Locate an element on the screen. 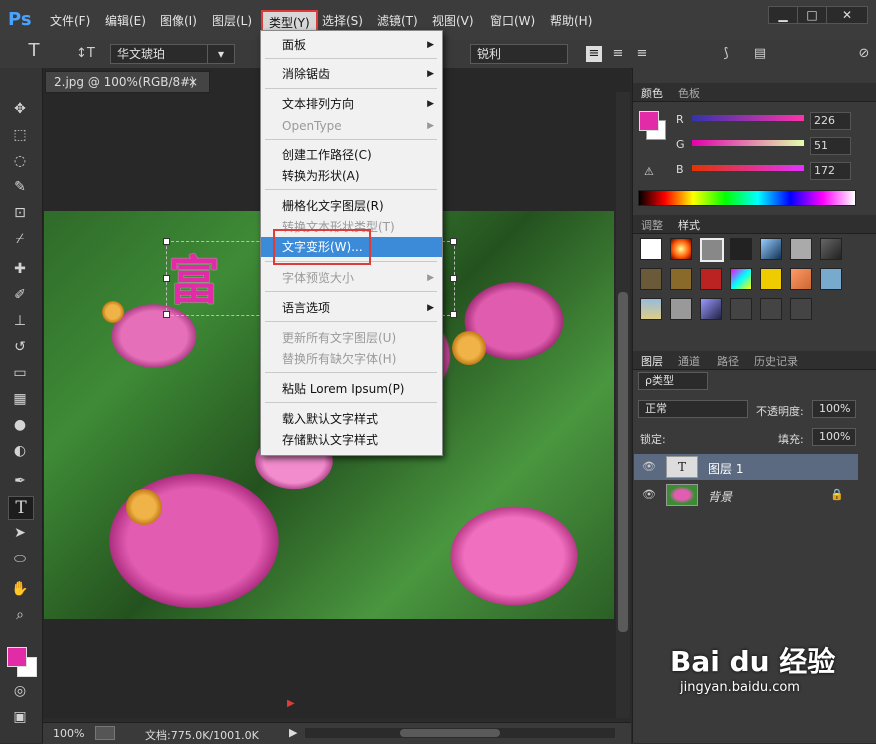 The height and width of the screenshot is (744, 876). menu-help: 帮助(H) is located at coordinates (571, 20).